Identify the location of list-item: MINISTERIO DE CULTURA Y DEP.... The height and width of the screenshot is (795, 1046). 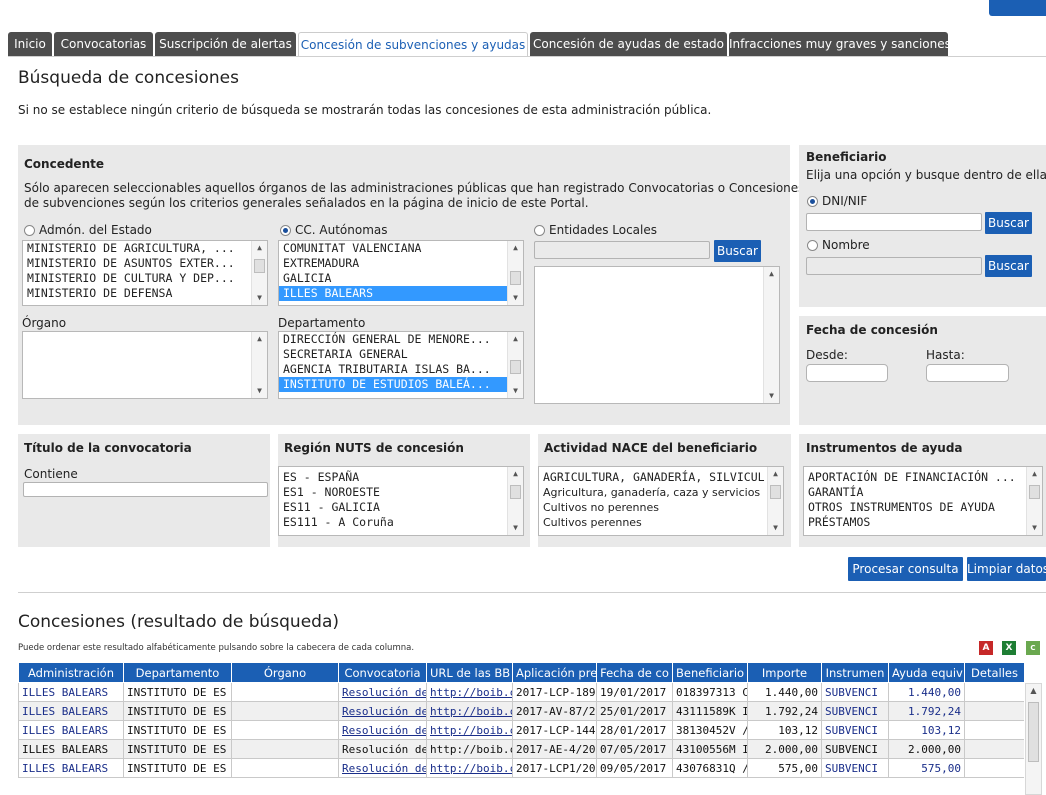
(145, 278).